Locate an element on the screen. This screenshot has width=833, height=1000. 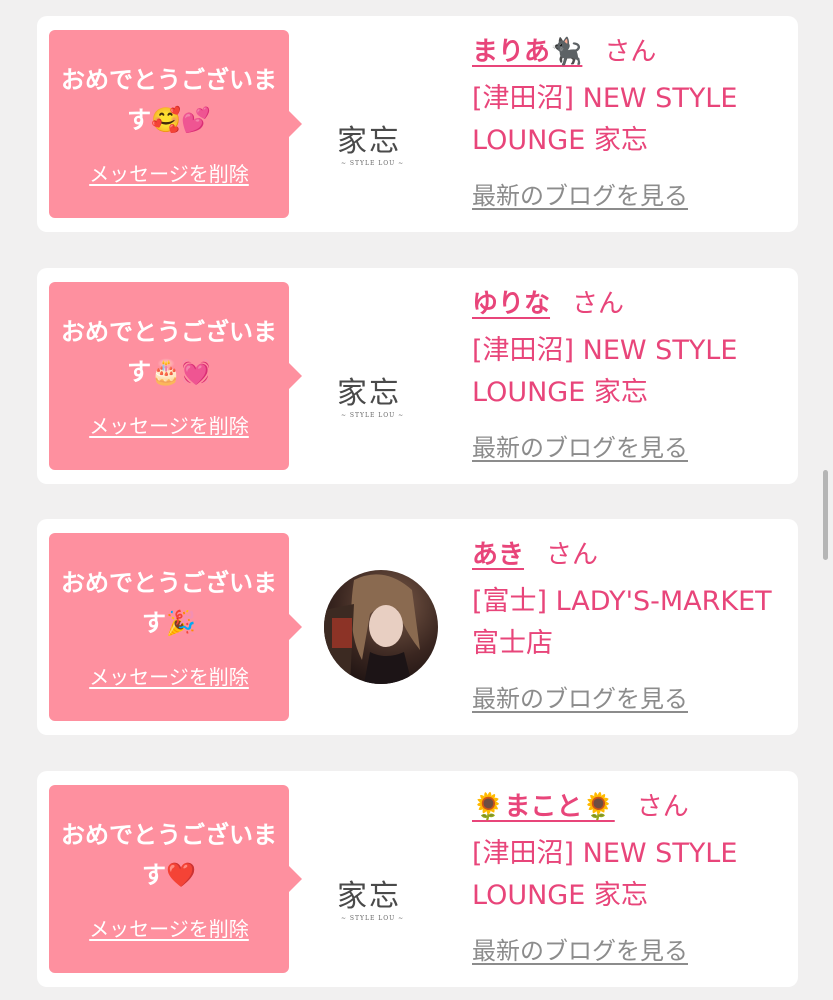
message-text: おめでとうございます🥰💕 is located at coordinates (169, 100).